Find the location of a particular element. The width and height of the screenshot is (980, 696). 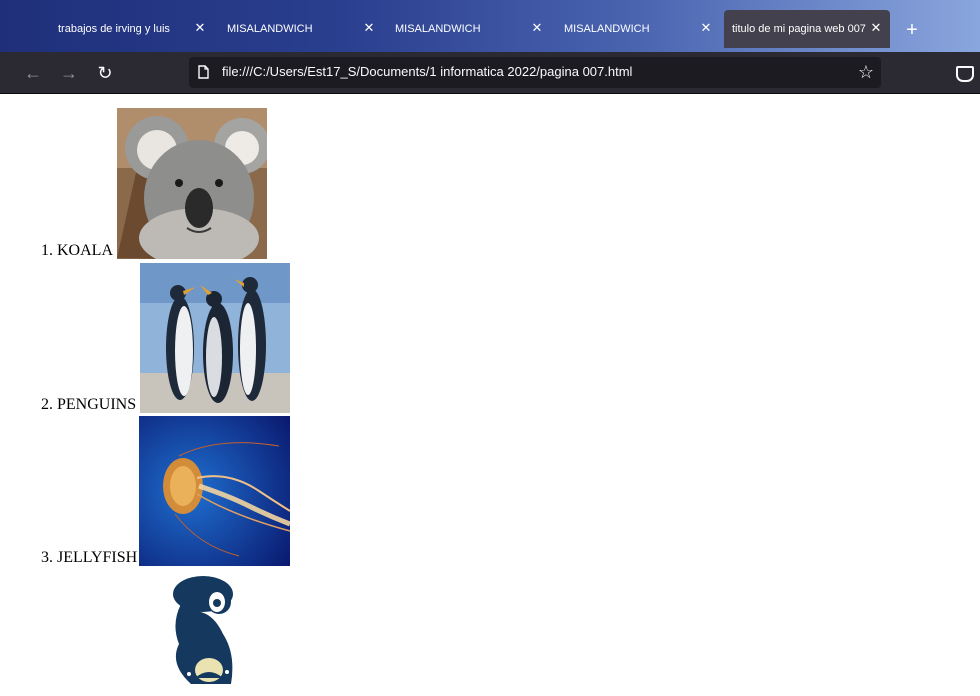

list-item: 2. PENGUINS is located at coordinates (166, 338).